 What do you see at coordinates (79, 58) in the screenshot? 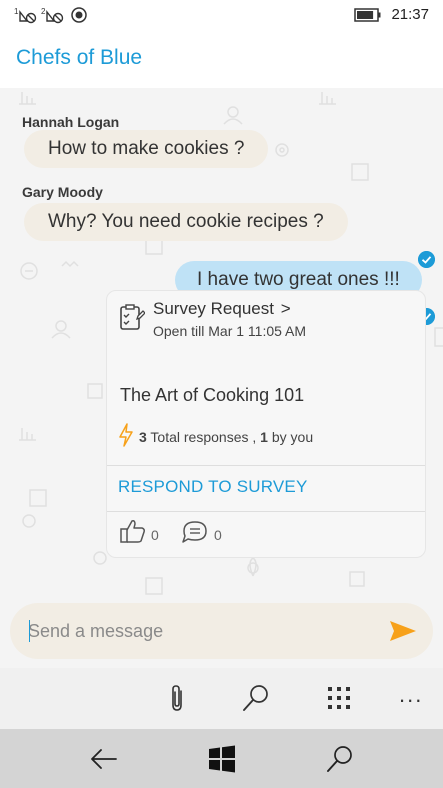
I see `chat-title: Chefs of Blue` at bounding box center [79, 58].